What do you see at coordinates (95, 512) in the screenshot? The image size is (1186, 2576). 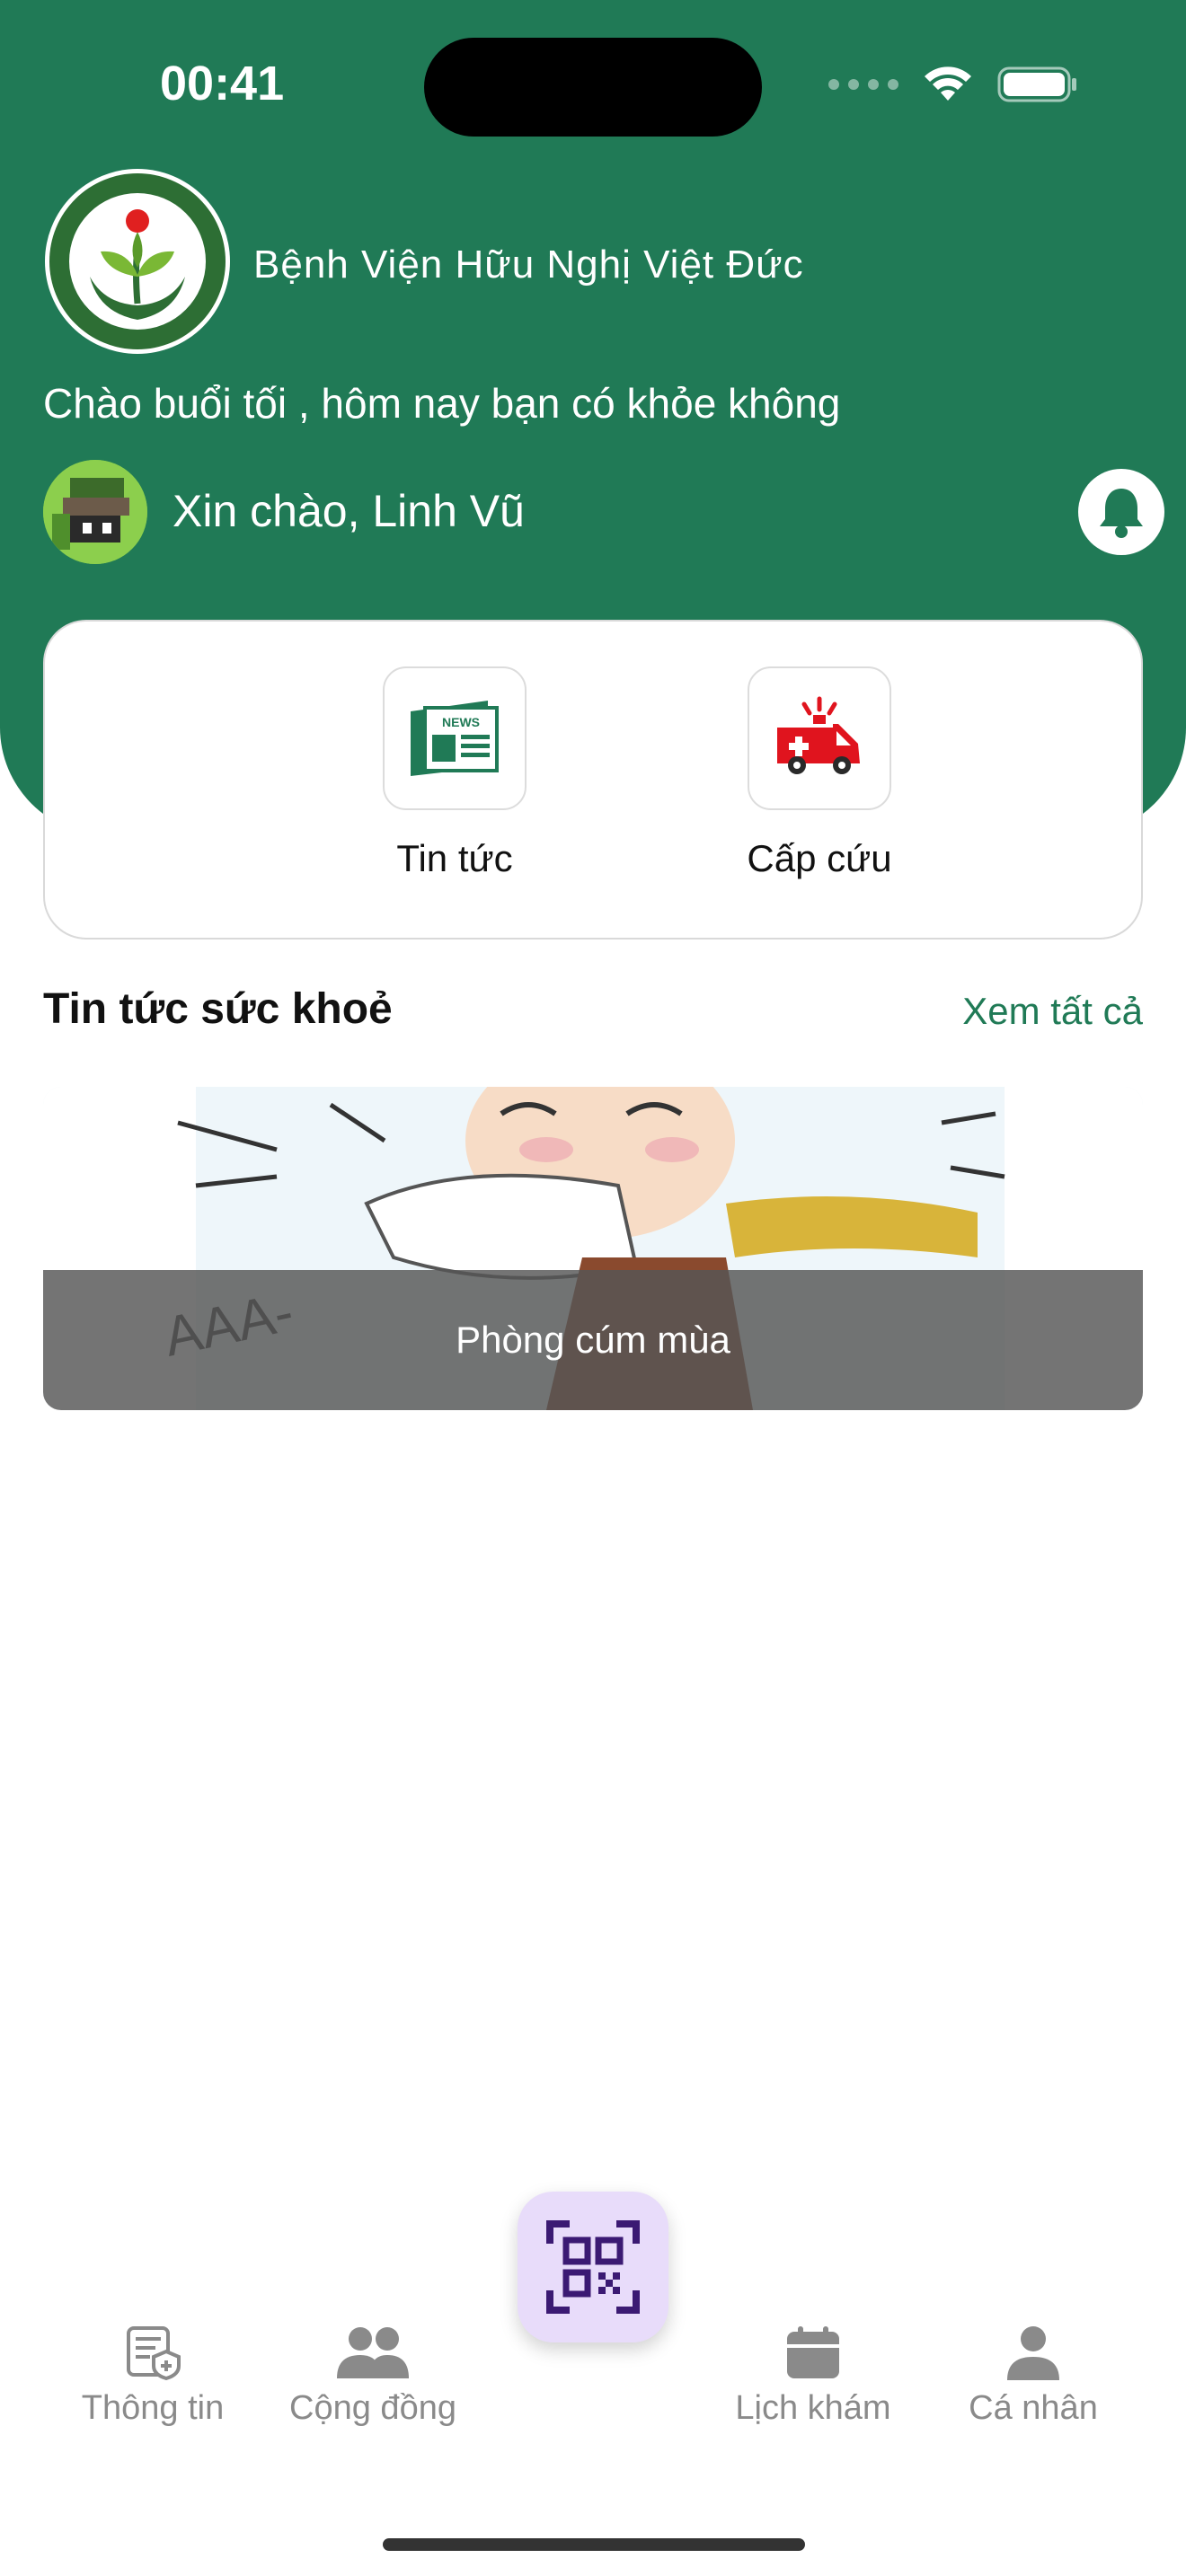 I see `avatar` at bounding box center [95, 512].